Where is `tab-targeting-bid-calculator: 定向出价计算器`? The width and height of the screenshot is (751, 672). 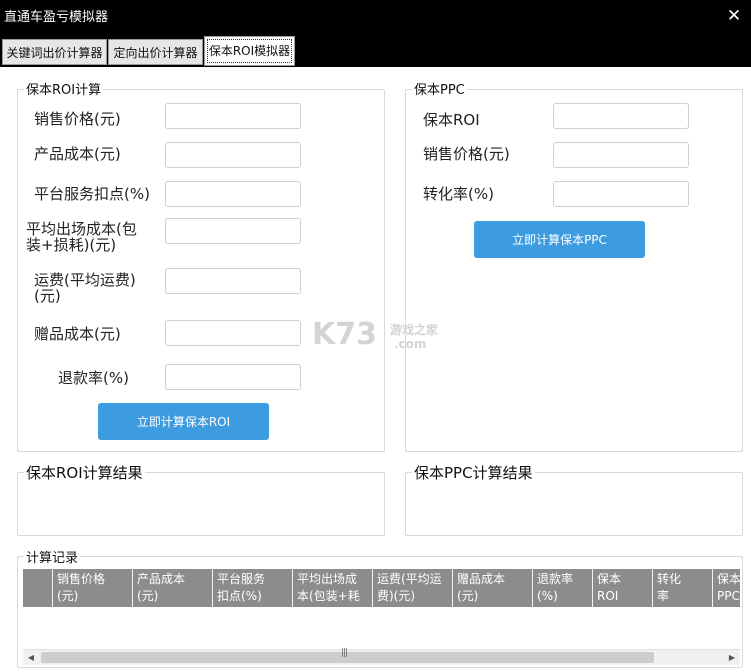
tab-targeting-bid-calculator: 定向出价计算器 is located at coordinates (155, 52).